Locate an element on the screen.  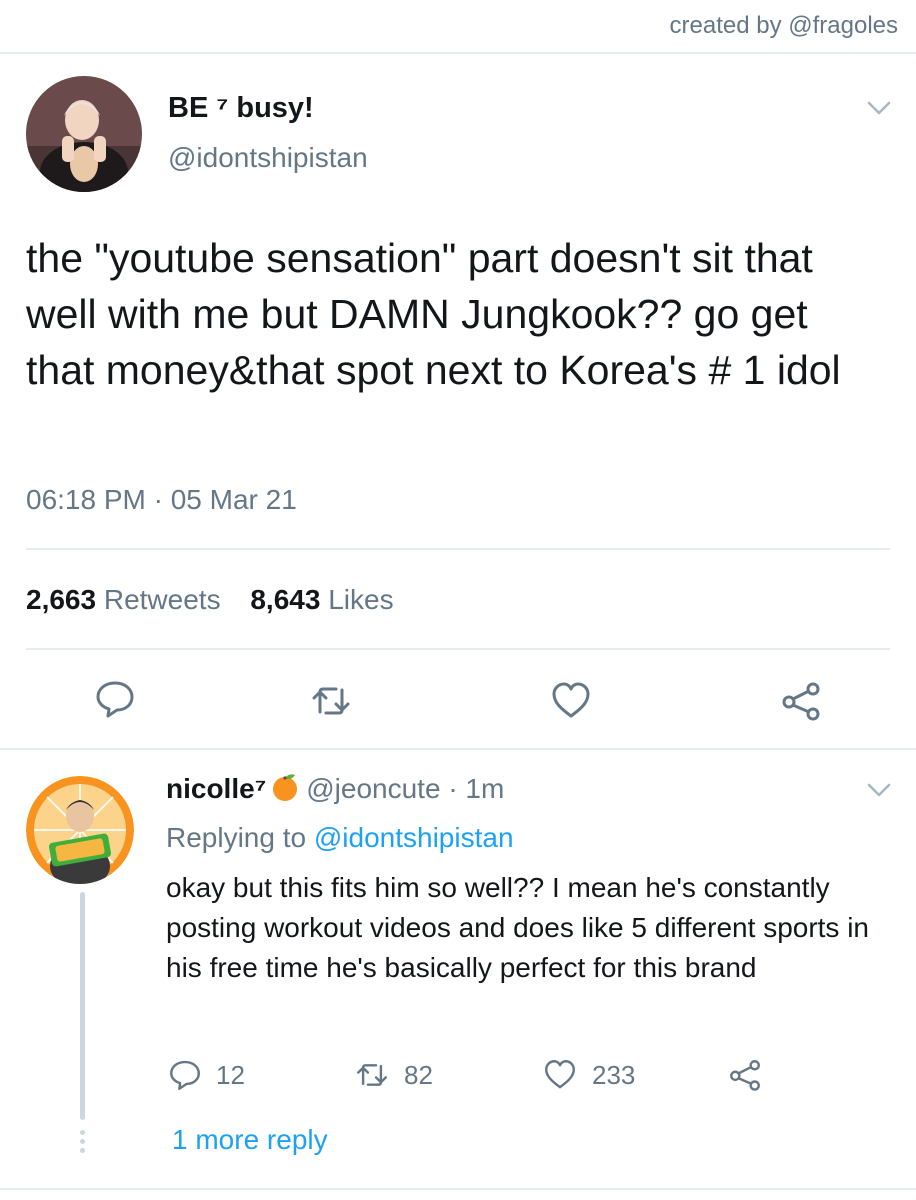
chevron-down-icon is located at coordinates (879, 108).